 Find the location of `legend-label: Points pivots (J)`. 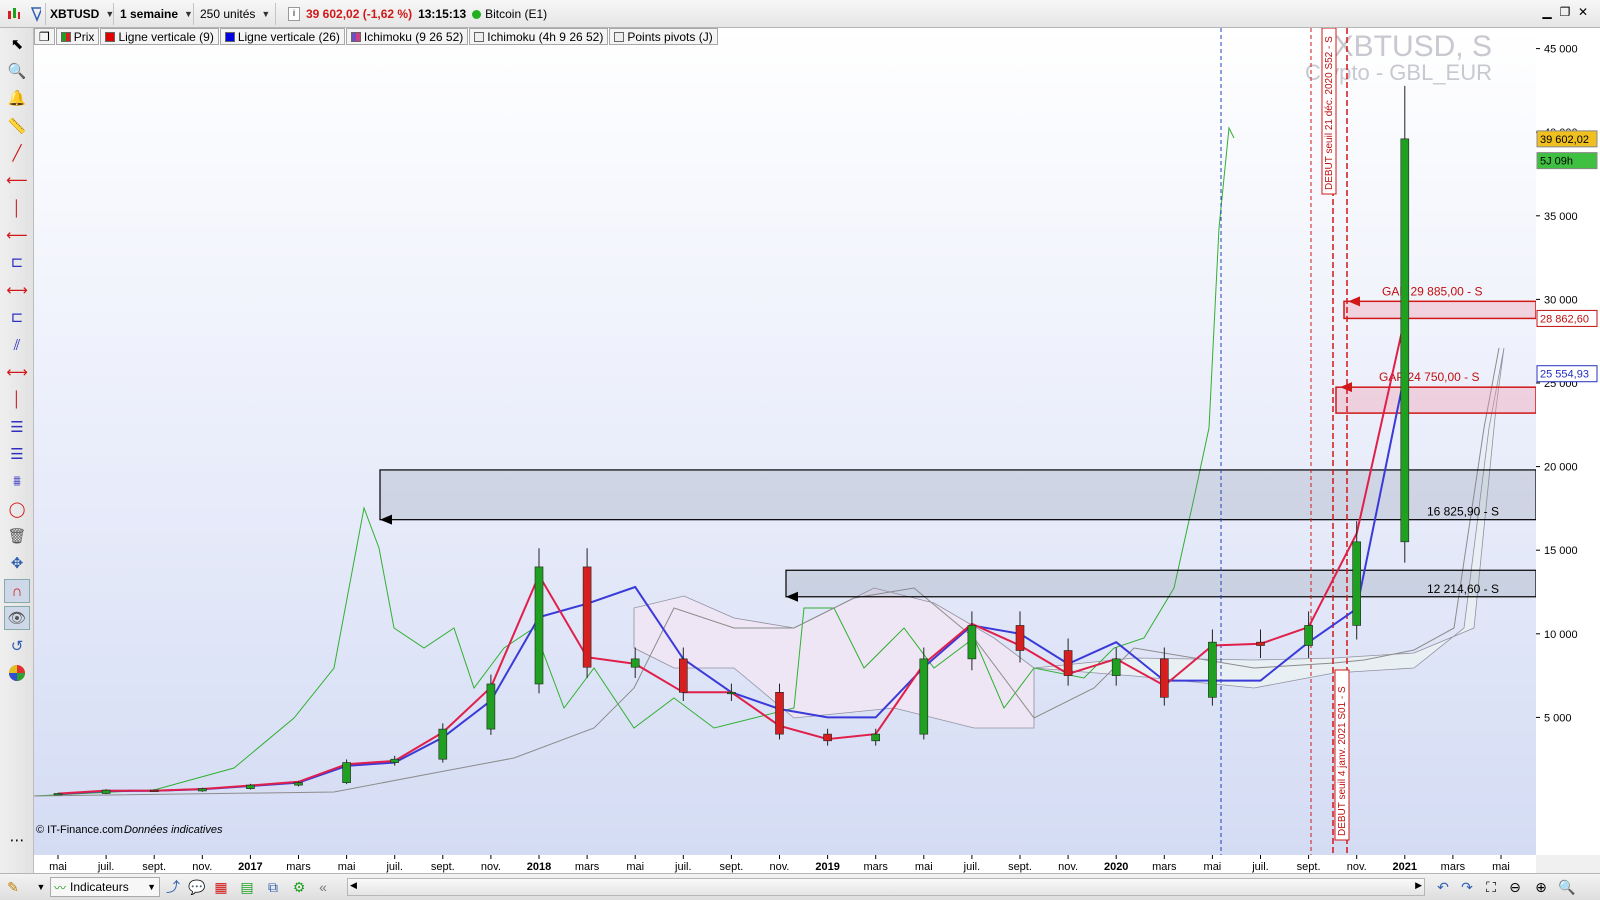

legend-label: Points pivots (J) is located at coordinates (670, 36).